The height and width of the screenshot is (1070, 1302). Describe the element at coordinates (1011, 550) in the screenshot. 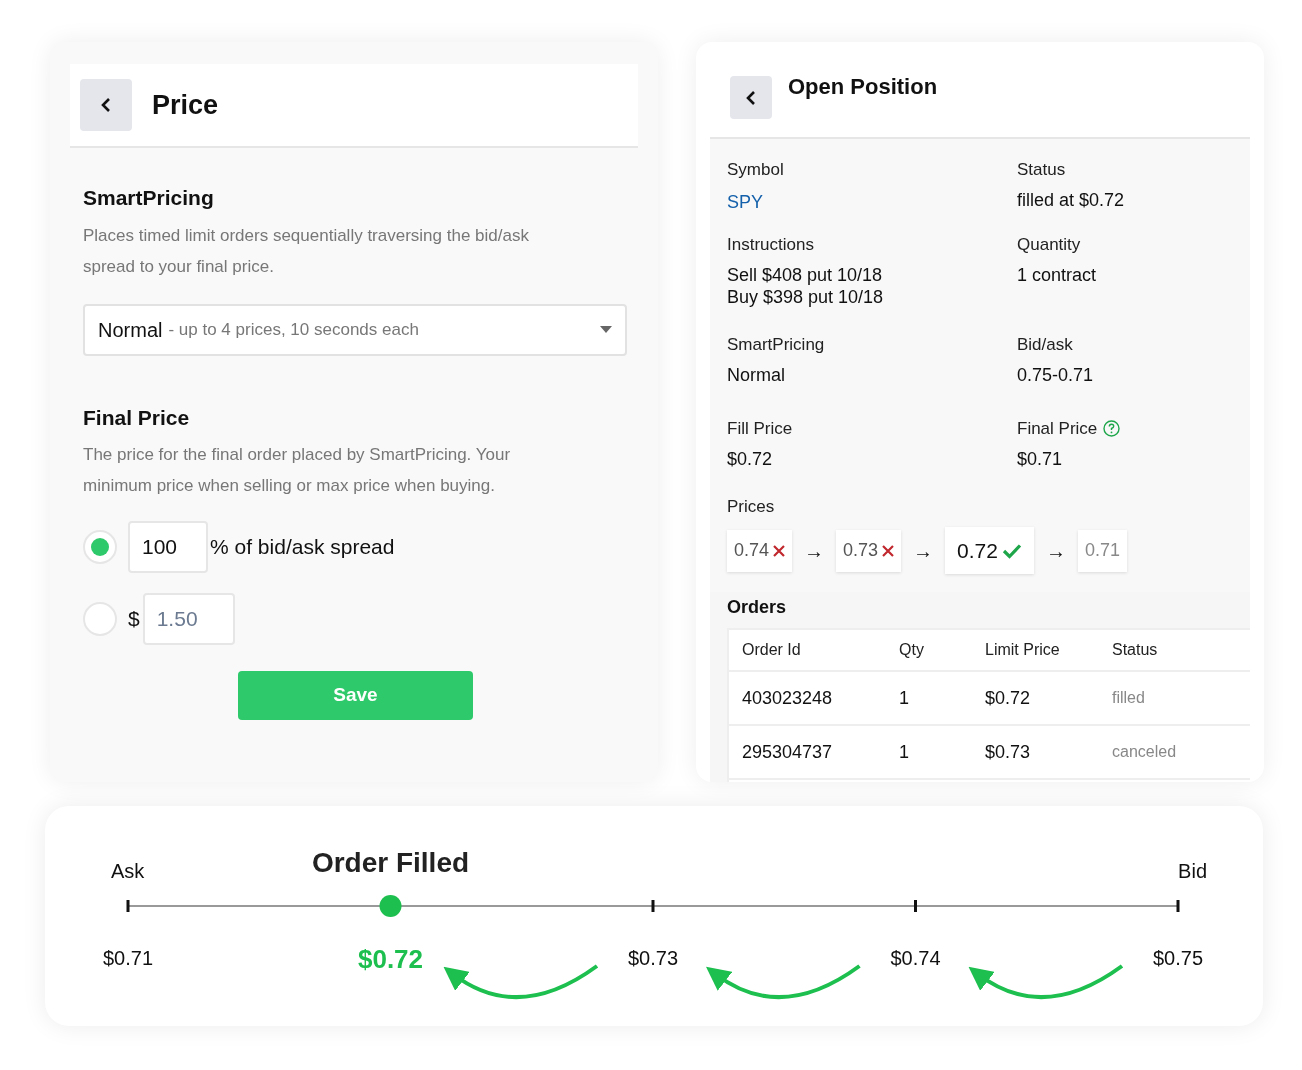

I see `check-icon` at that location.